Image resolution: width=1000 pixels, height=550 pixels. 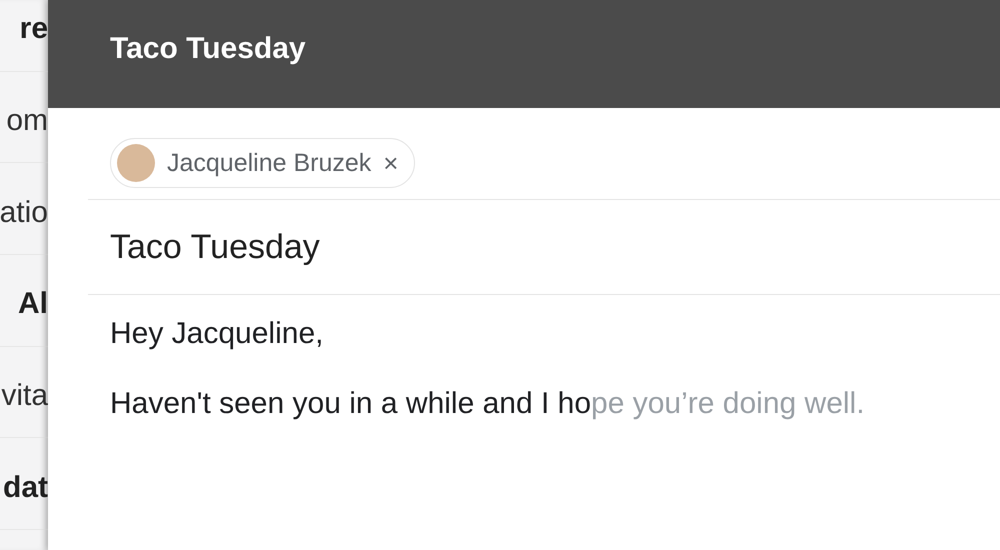 I want to click on remove-button: ×, so click(x=390, y=163).